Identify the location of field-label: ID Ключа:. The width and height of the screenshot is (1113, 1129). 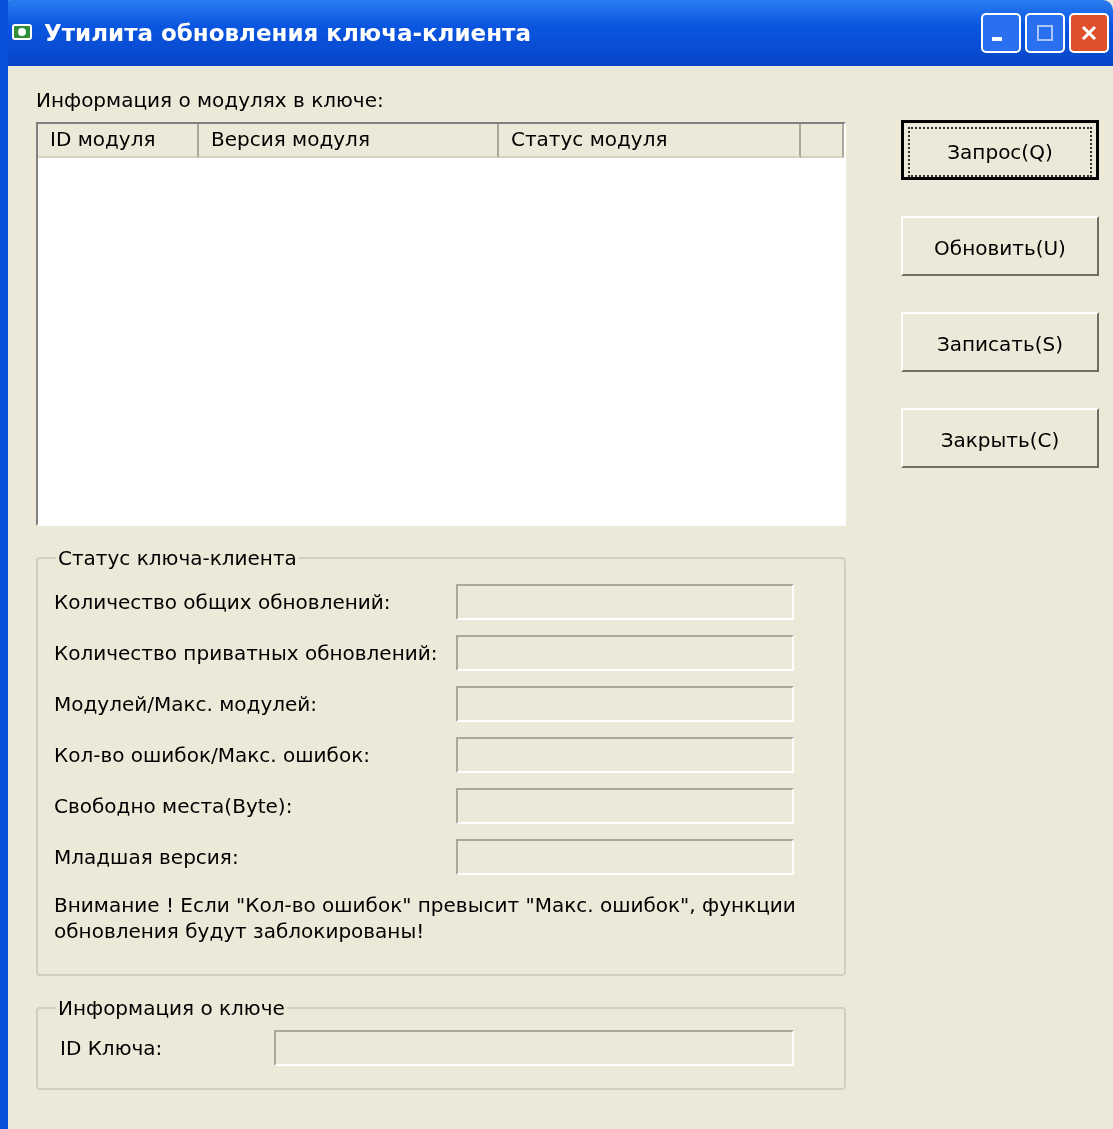
(111, 1048).